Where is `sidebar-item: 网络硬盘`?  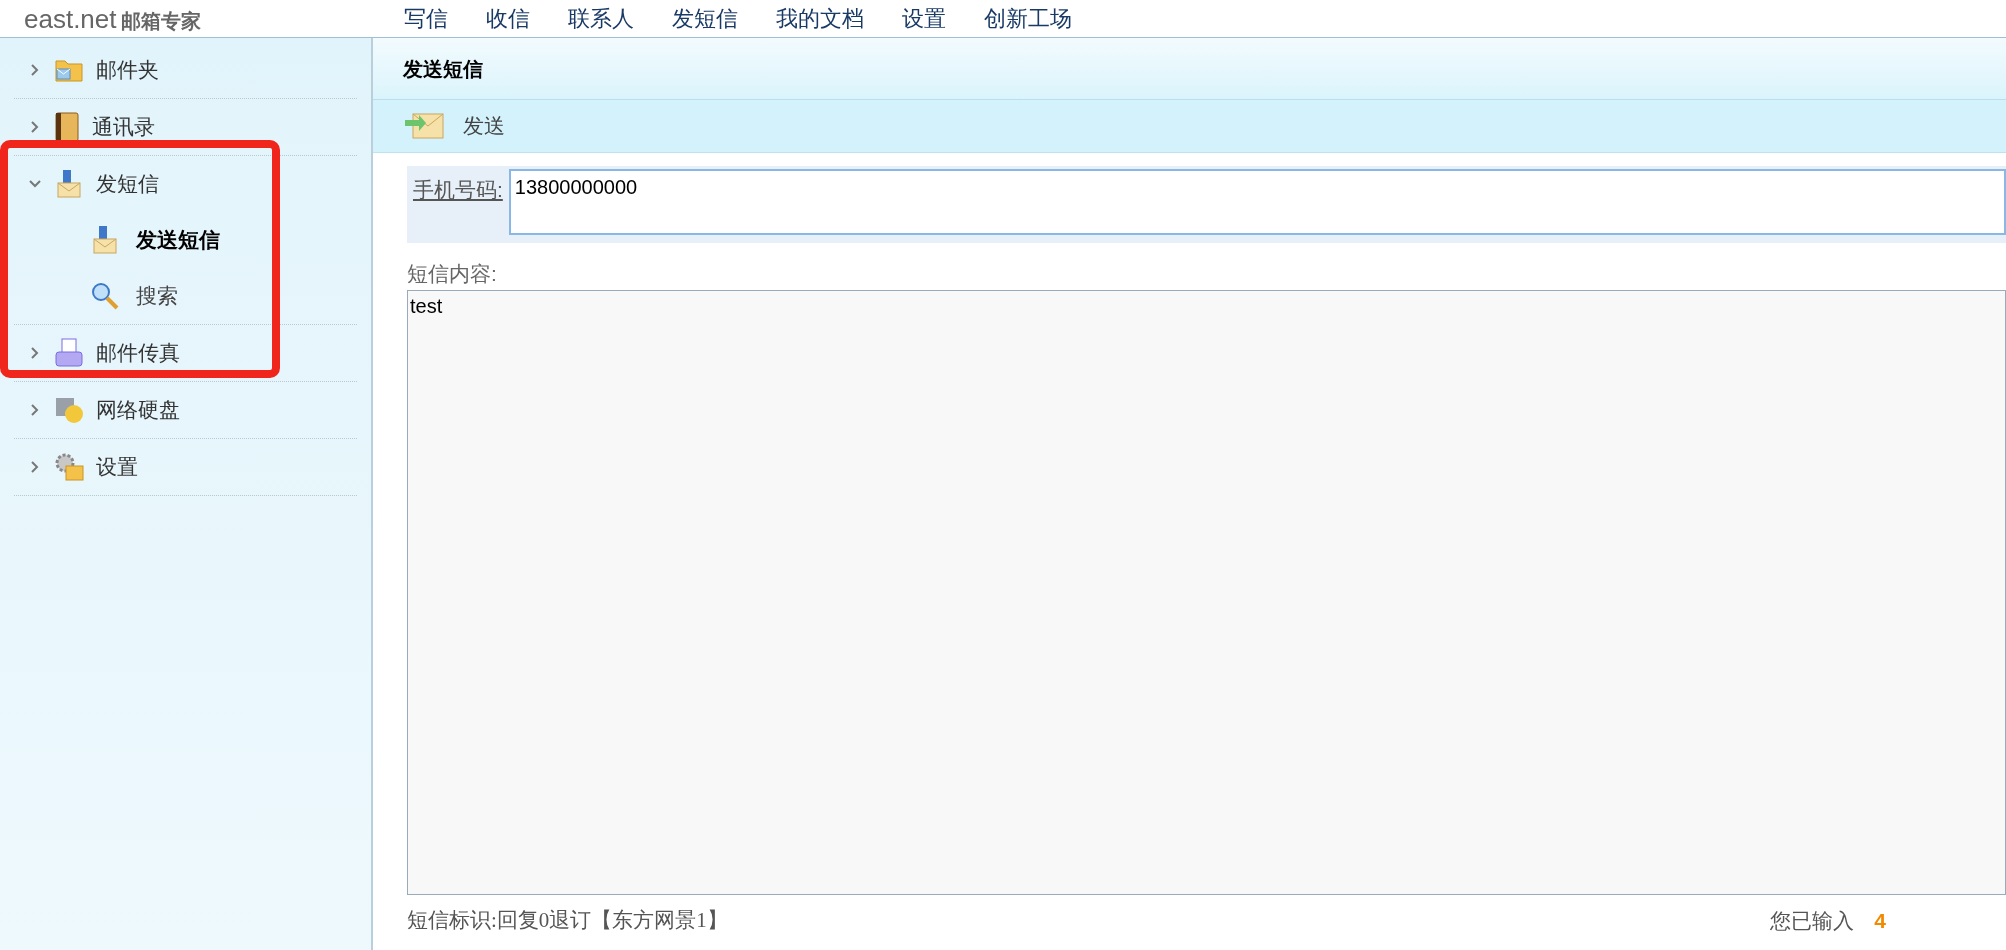 sidebar-item: 网络硬盘 is located at coordinates (185, 410).